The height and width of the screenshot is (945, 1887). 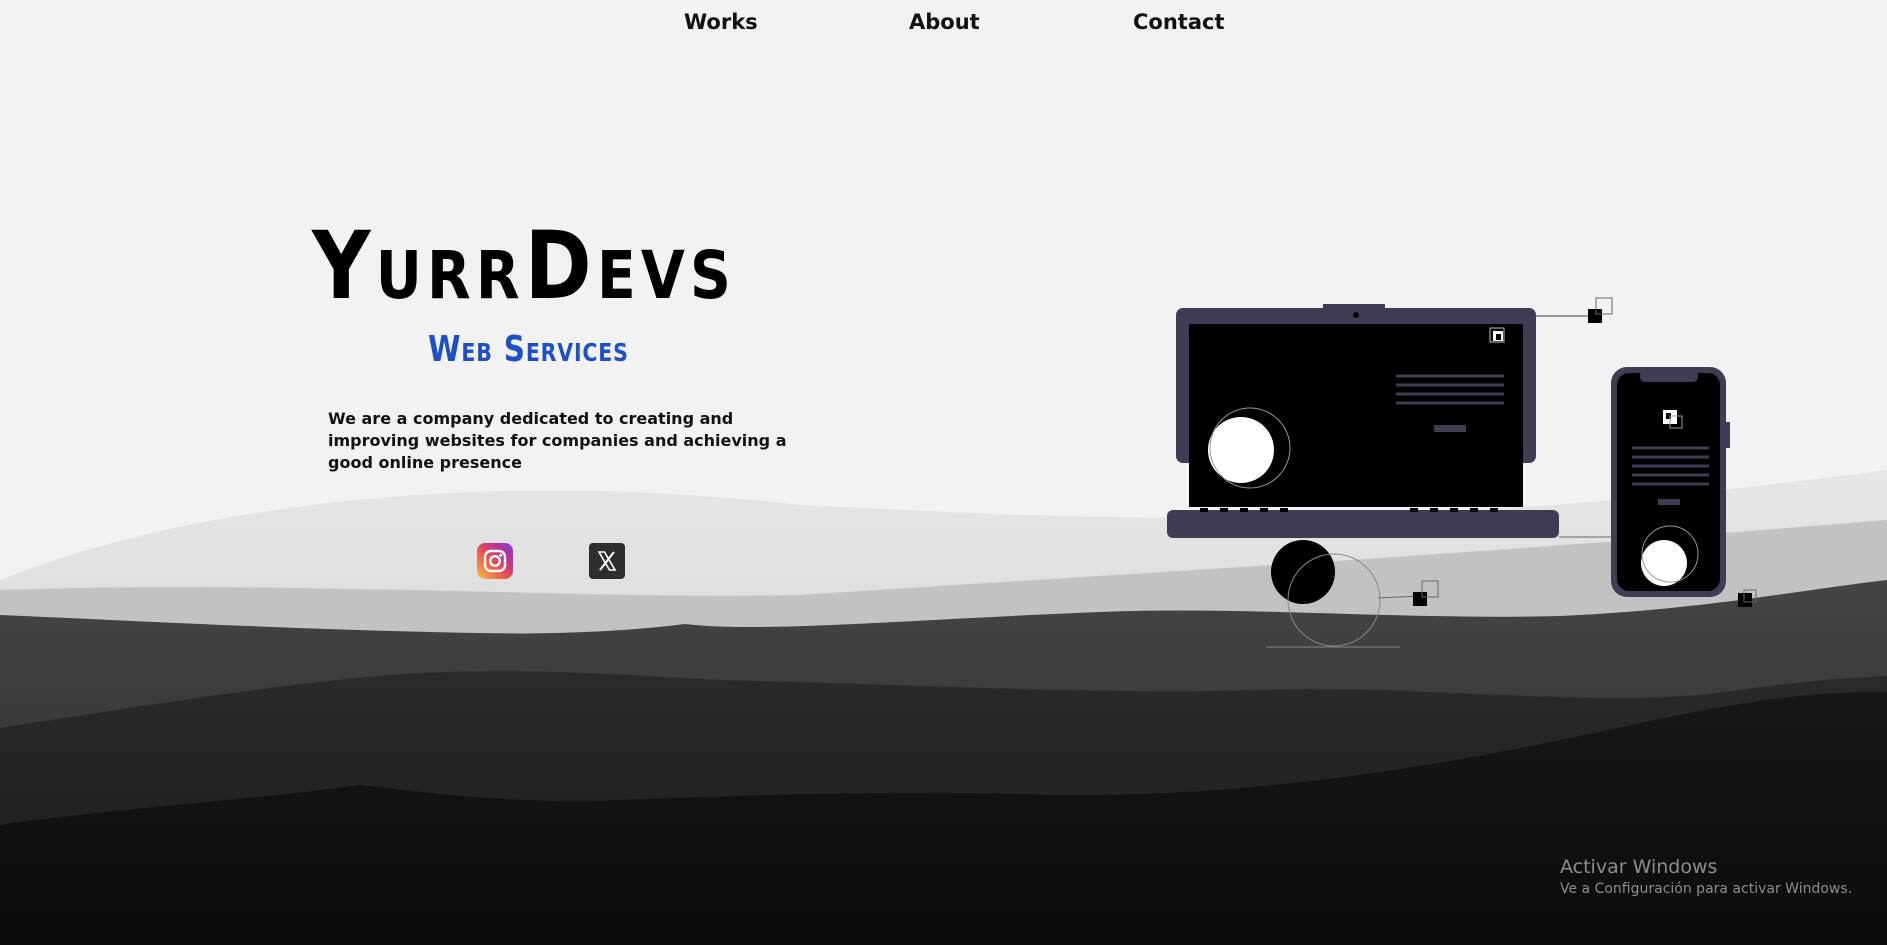 What do you see at coordinates (524, 266) in the screenshot?
I see `brand-logo-title: YurrDevs` at bounding box center [524, 266].